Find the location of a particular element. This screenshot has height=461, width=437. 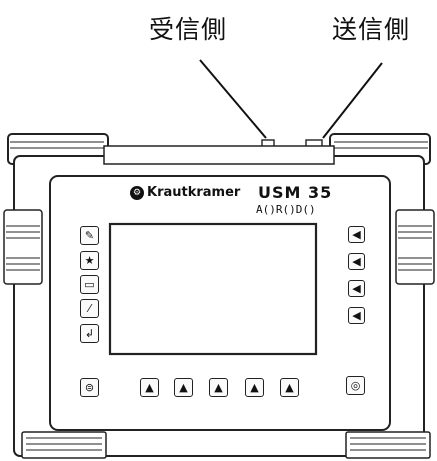

function-key-5: ▲ is located at coordinates (289, 387).